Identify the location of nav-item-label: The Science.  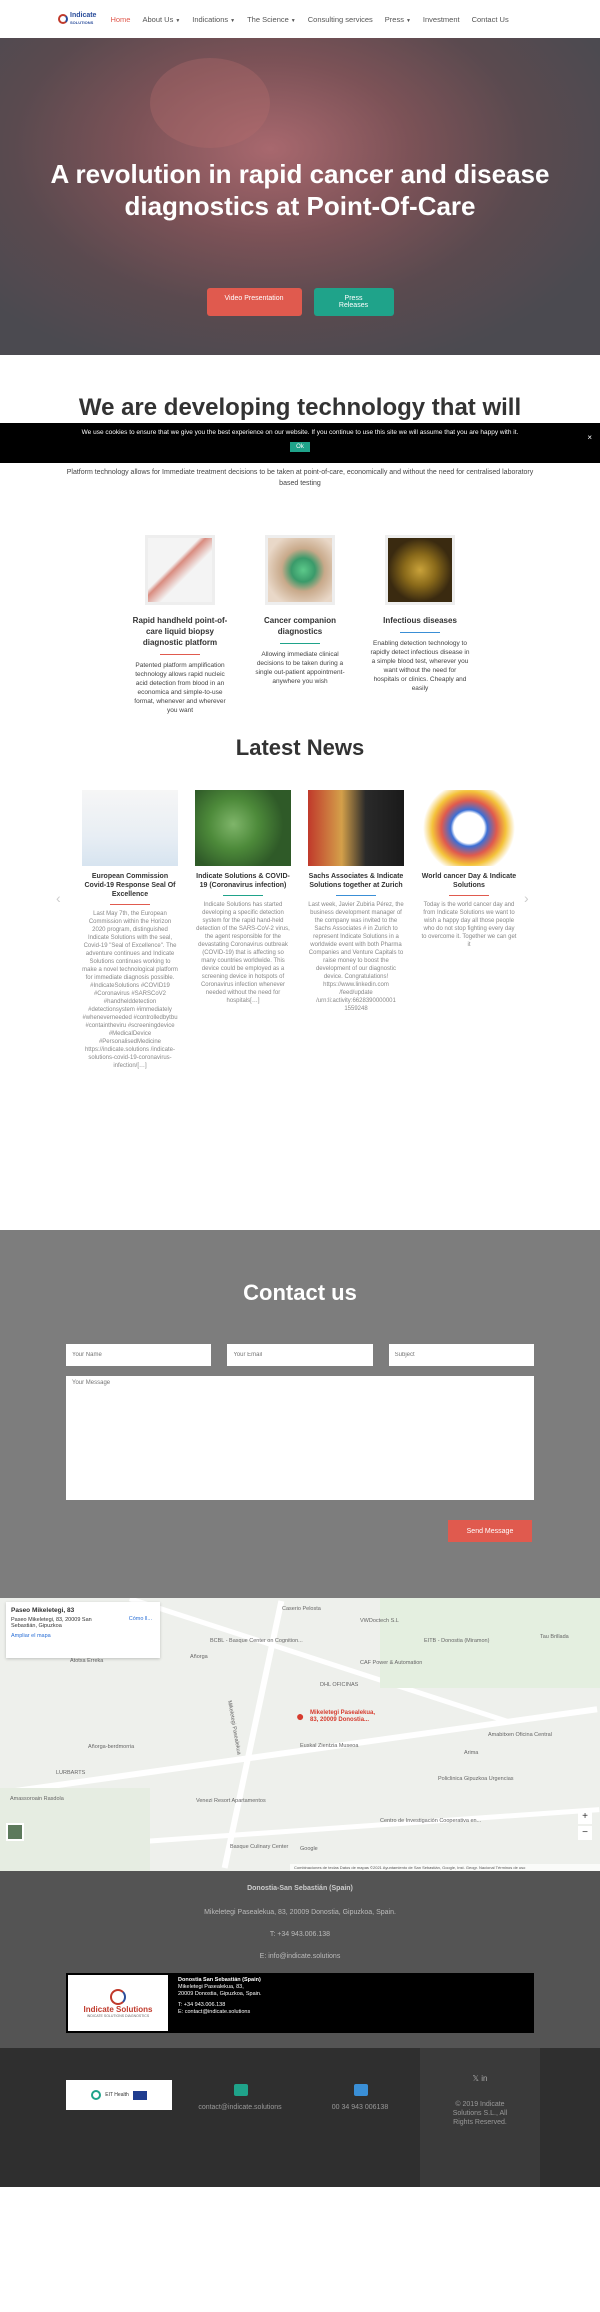
(268, 19).